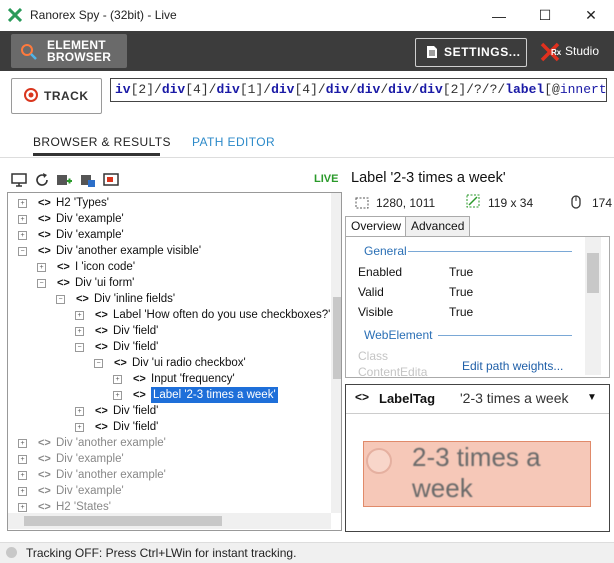 The height and width of the screenshot is (563, 614). Describe the element at coordinates (385, 251) in the screenshot. I see `section-general: General` at that location.